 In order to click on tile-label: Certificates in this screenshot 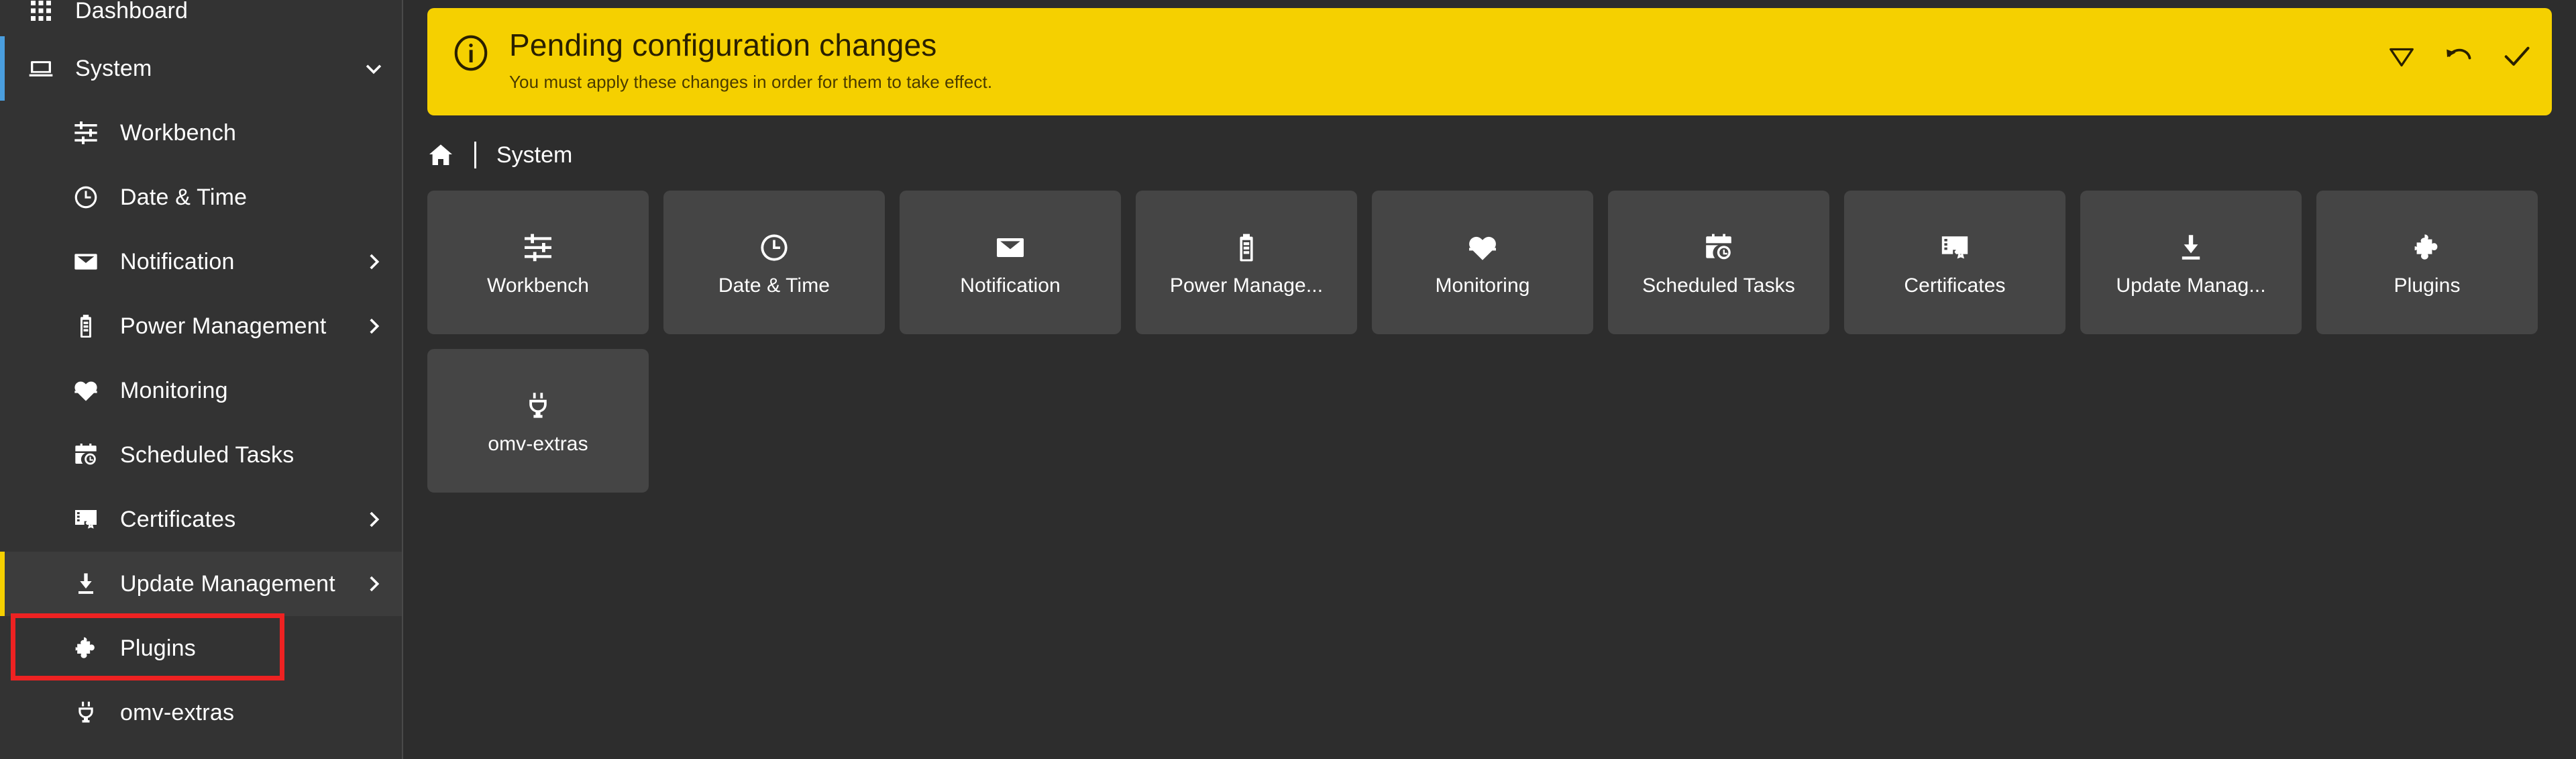, I will do `click(1955, 286)`.